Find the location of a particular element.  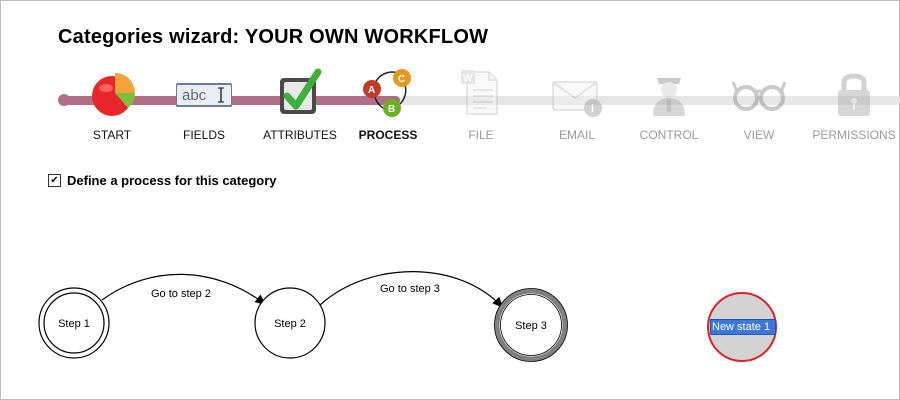

state-label: Step 1 is located at coordinates (74, 324).